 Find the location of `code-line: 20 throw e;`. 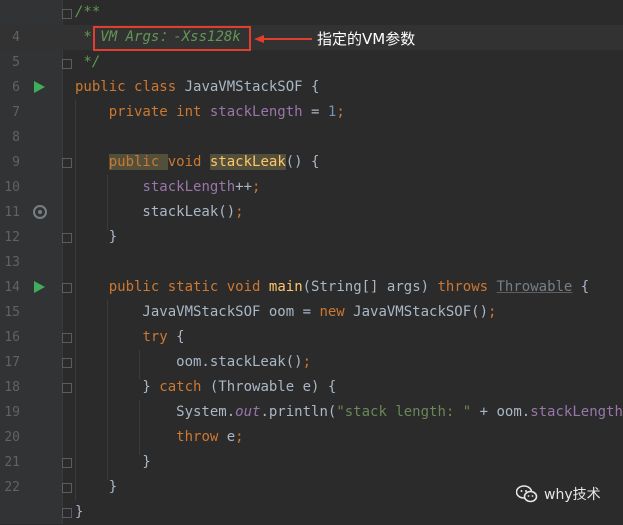

code-line: 20 throw e; is located at coordinates (311, 437).